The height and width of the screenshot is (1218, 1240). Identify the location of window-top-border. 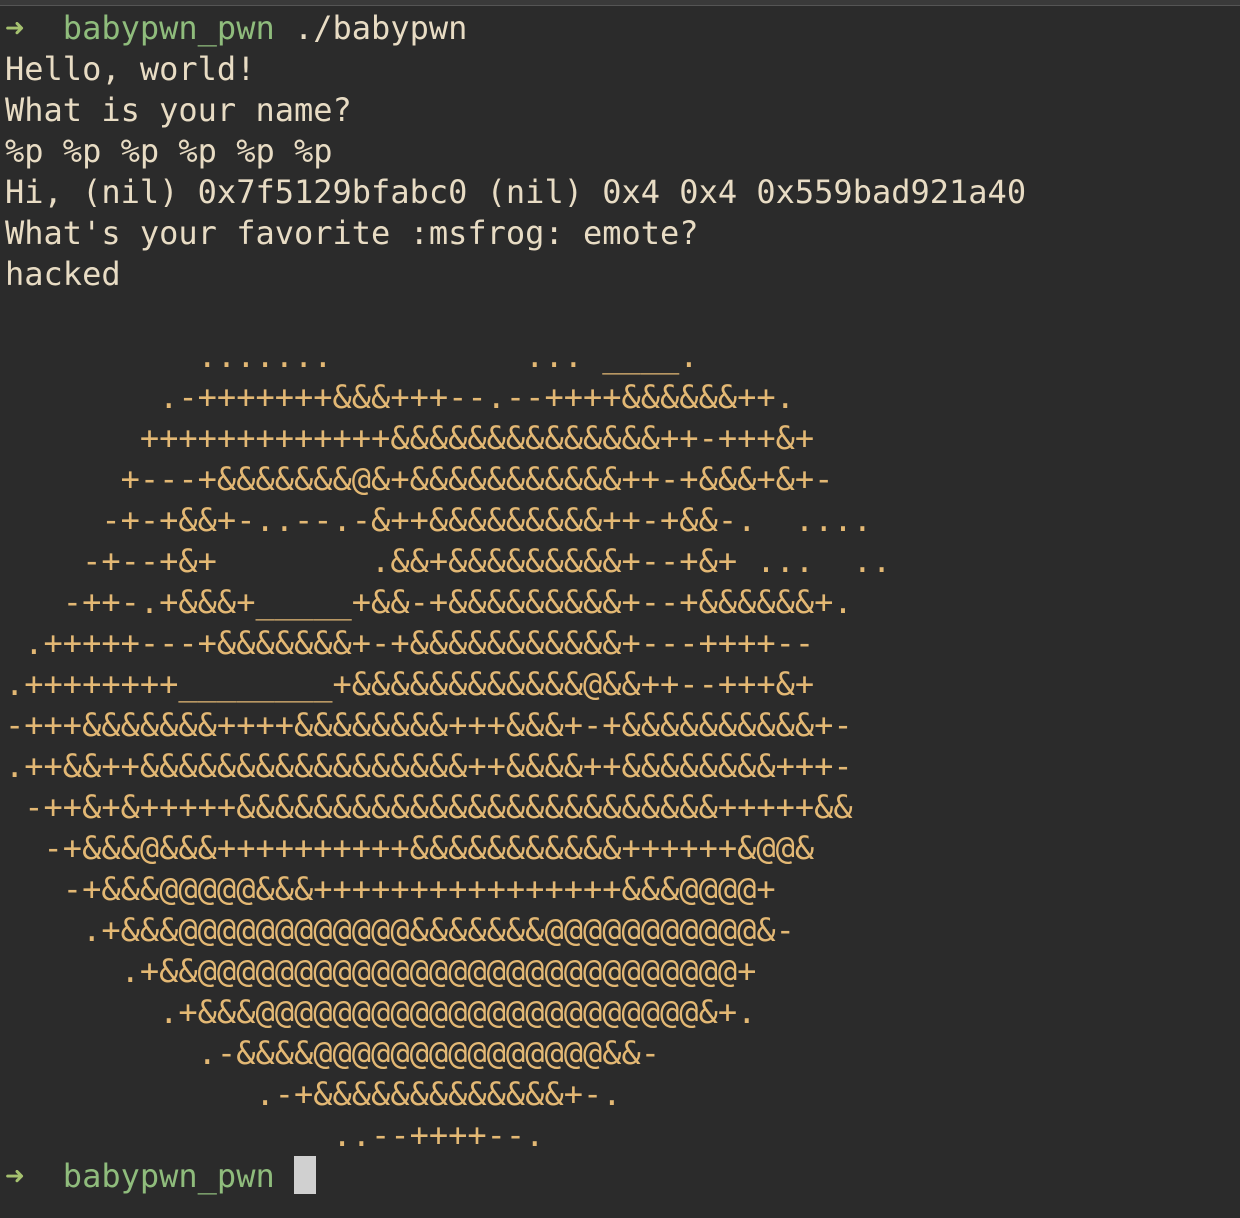
(620, 3).